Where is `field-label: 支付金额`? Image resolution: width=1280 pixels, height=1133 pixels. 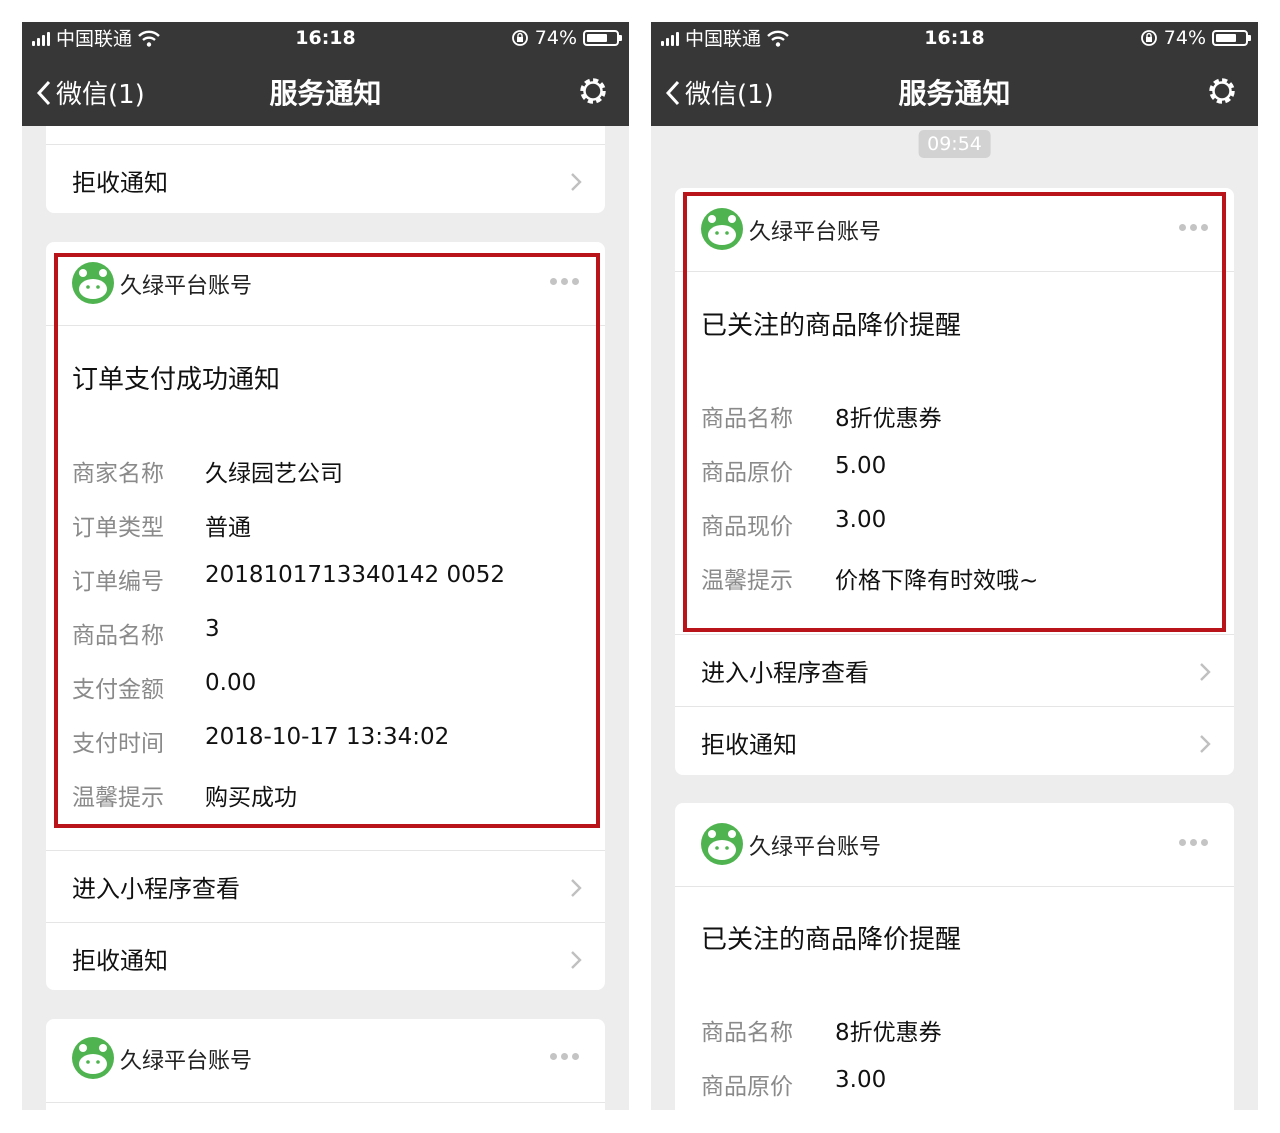 field-label: 支付金额 is located at coordinates (118, 690).